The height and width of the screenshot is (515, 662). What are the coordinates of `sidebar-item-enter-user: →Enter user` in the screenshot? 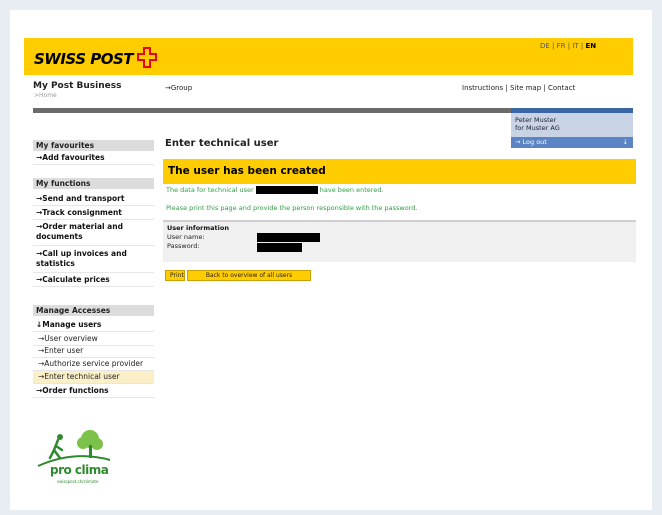 It's located at (93, 351).